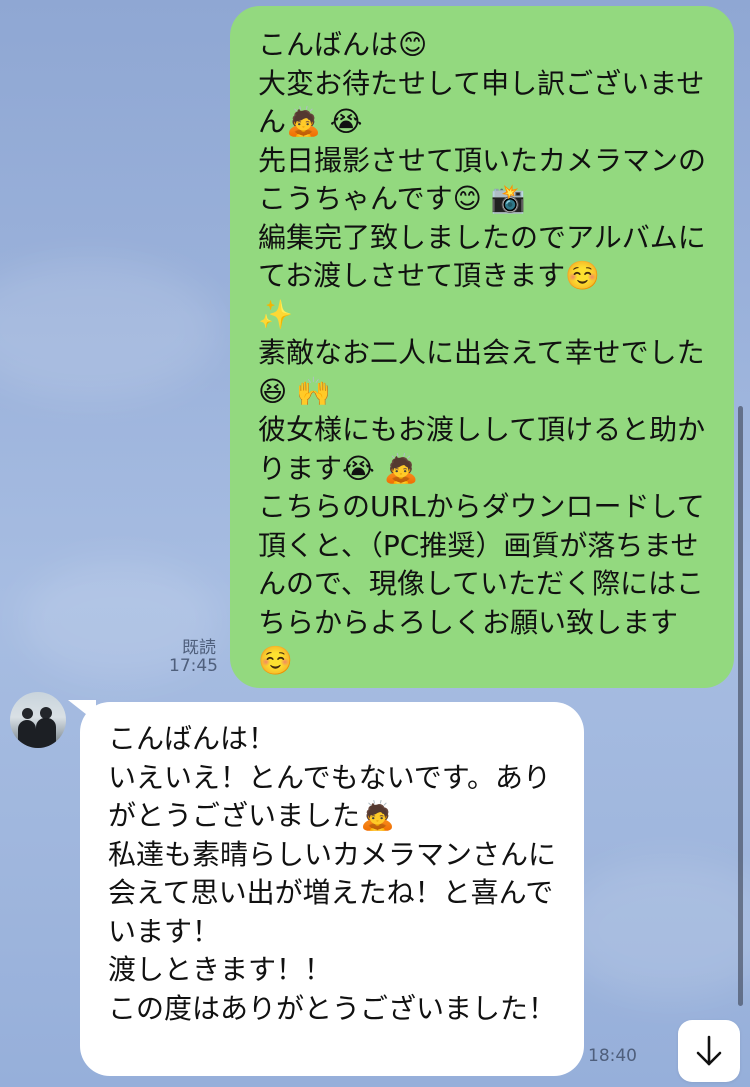  Describe the element at coordinates (193, 666) in the screenshot. I see `outgoing-message-time: 17:45` at that location.